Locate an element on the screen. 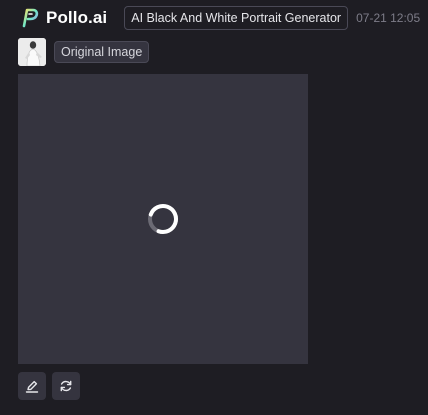 The width and height of the screenshot is (428, 415). original-image-row: Original Image is located at coordinates (84, 52).